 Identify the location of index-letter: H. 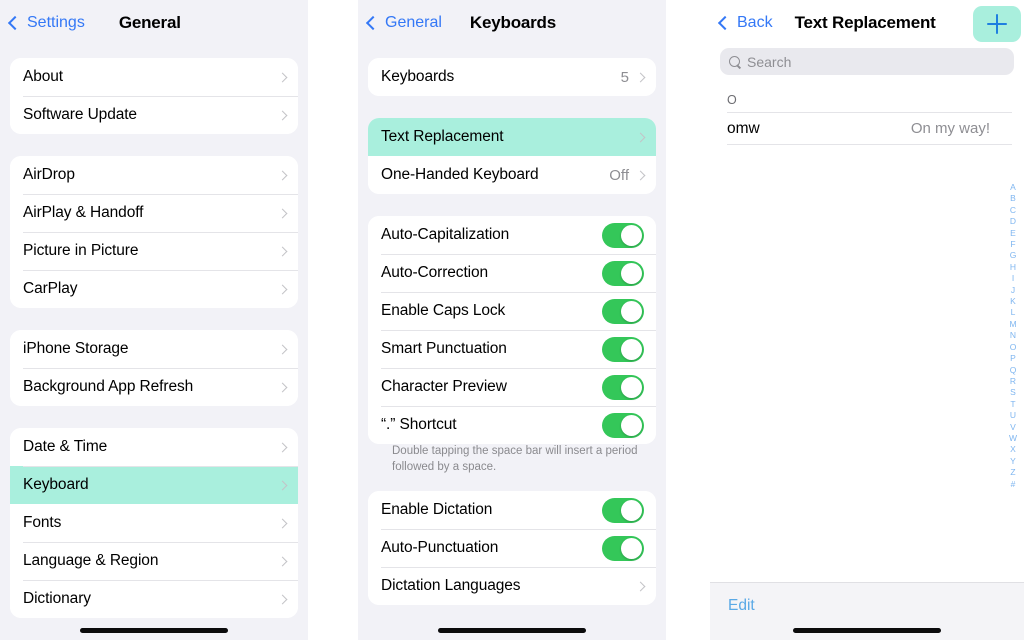
(1013, 267).